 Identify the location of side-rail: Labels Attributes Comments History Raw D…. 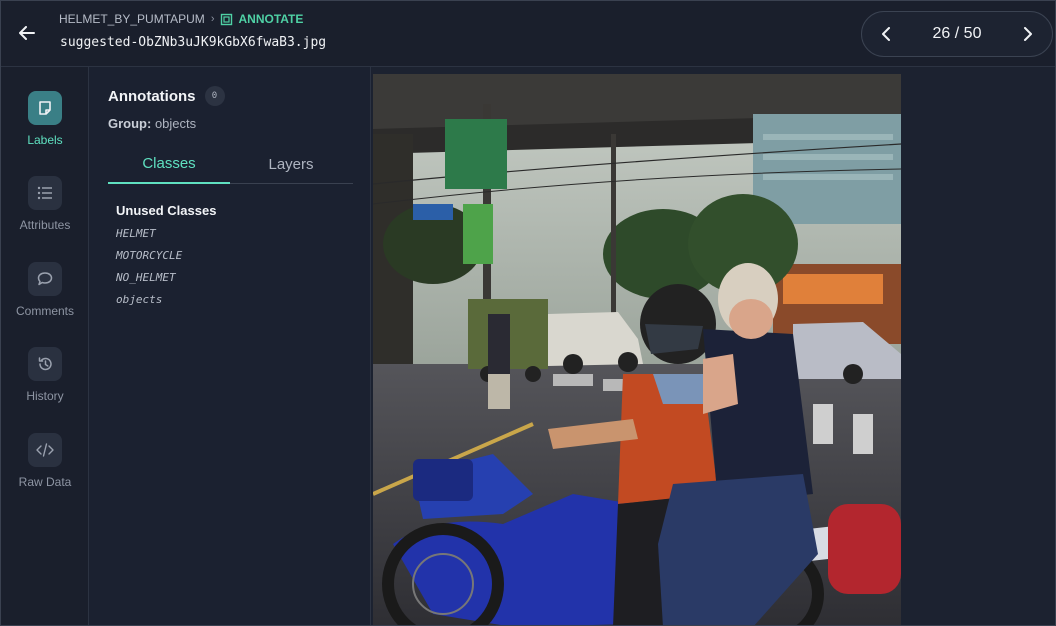
(45, 346).